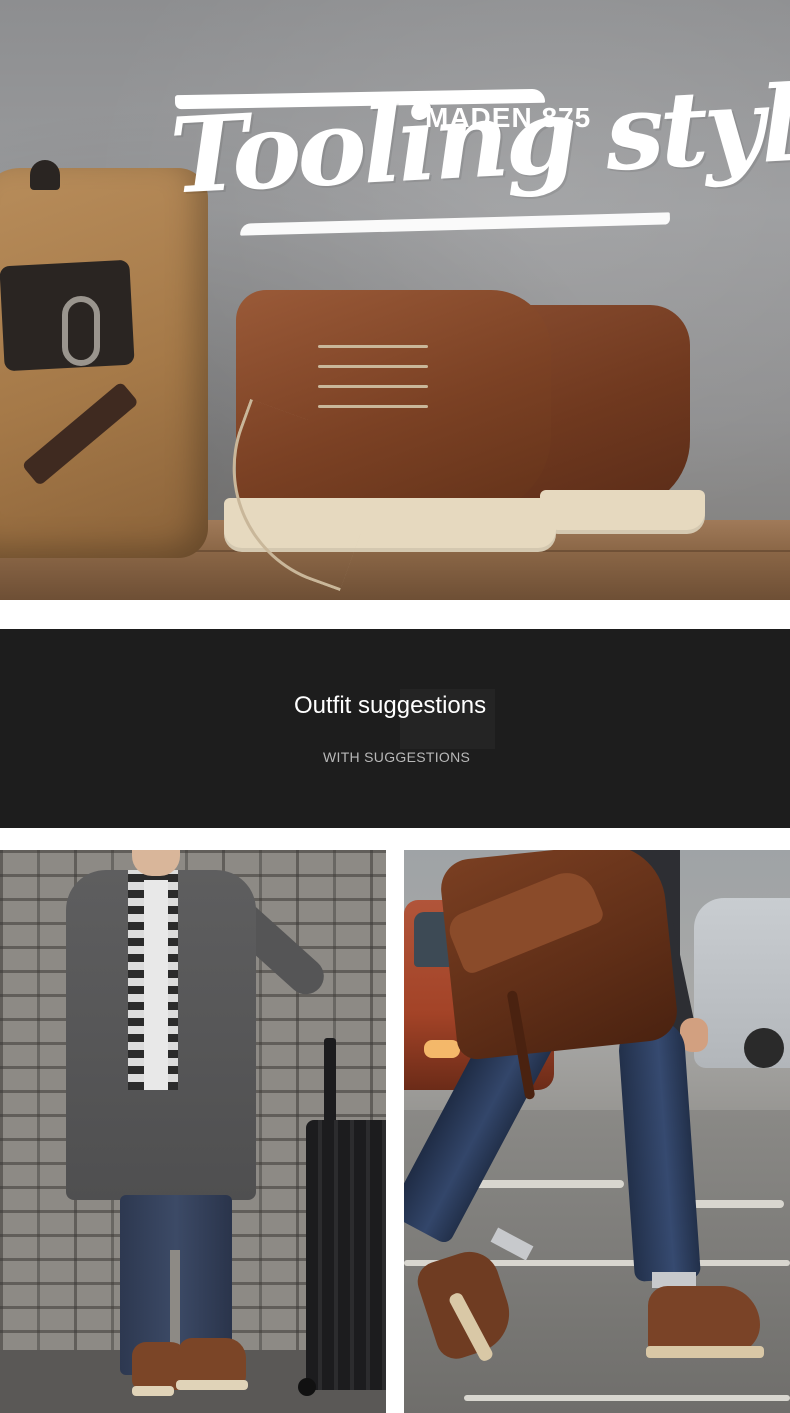 This screenshot has height=1413, width=790. Describe the element at coordinates (508, 117) in the screenshot. I see `hero-brand-tag: MADEN 875` at that location.